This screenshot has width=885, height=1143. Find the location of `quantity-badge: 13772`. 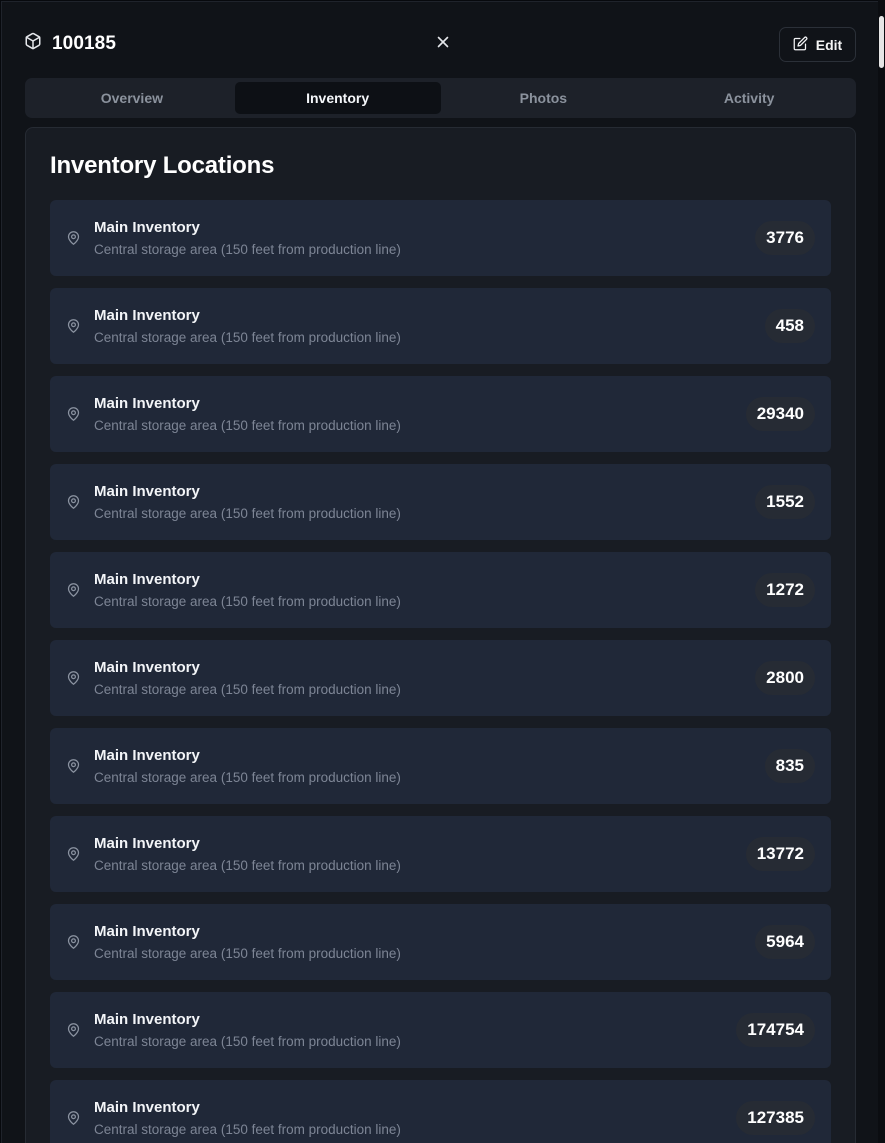

quantity-badge: 13772 is located at coordinates (780, 854).